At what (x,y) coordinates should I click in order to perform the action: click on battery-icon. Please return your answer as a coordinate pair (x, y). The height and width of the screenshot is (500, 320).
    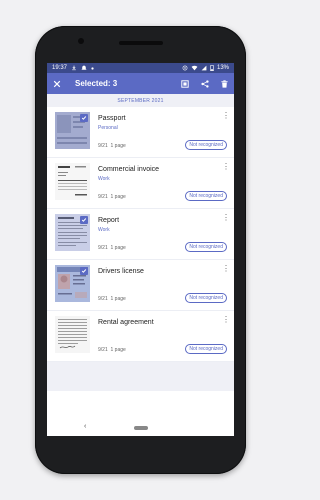
    Looking at the image, I should click on (212, 68).